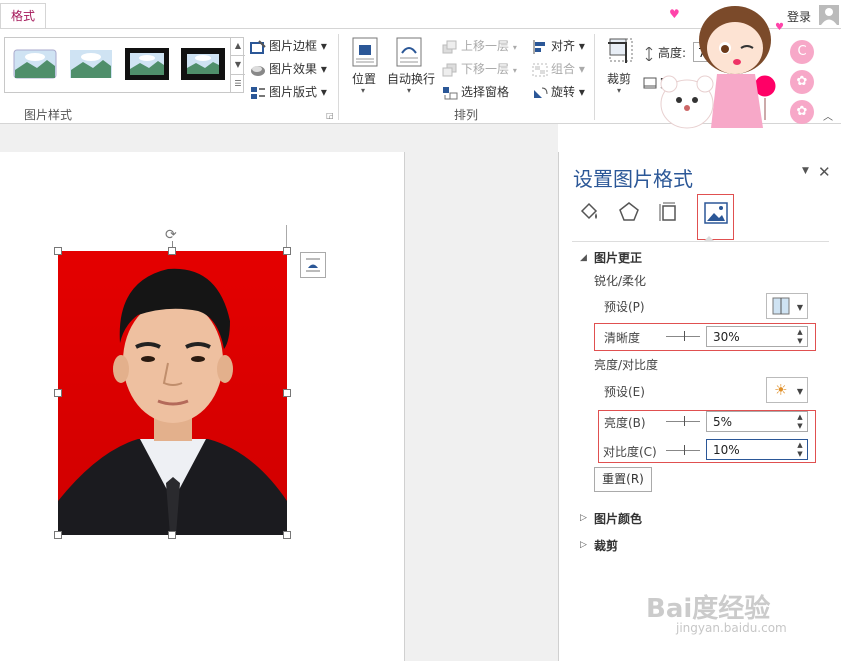 This screenshot has height=661, width=841. Describe the element at coordinates (479, 45) in the screenshot. I see `bring-forward-button: 上移一层 ▾` at that location.